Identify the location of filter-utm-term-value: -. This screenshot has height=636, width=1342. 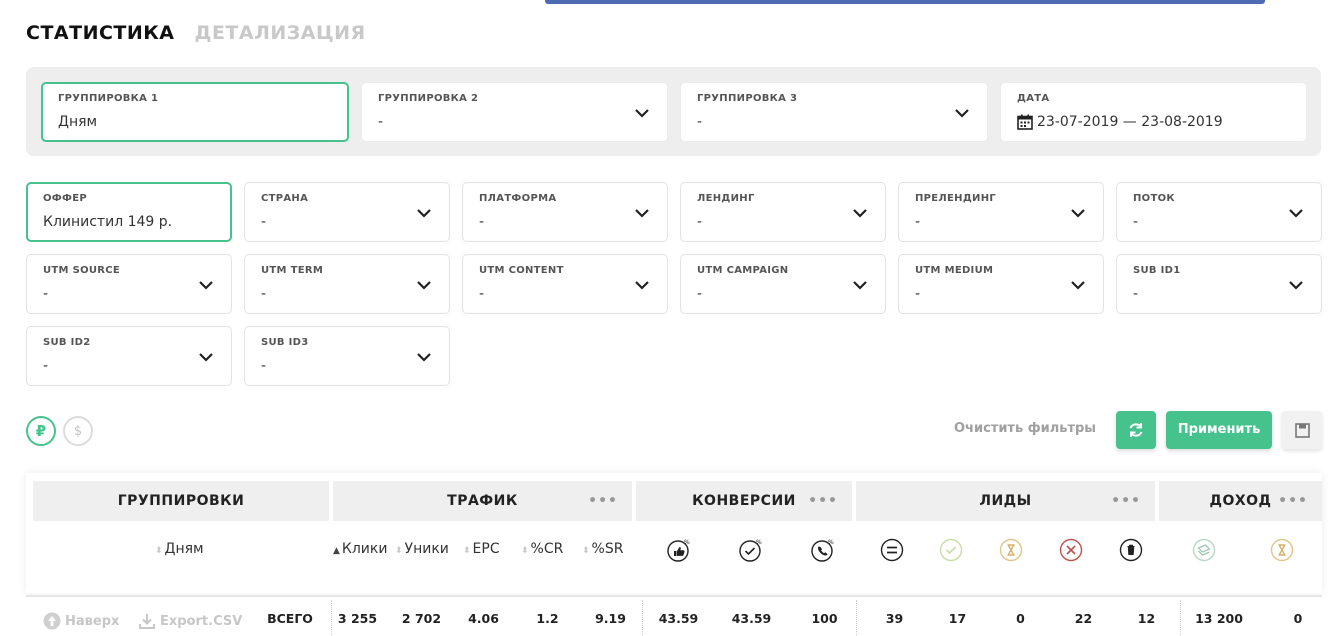
(264, 294).